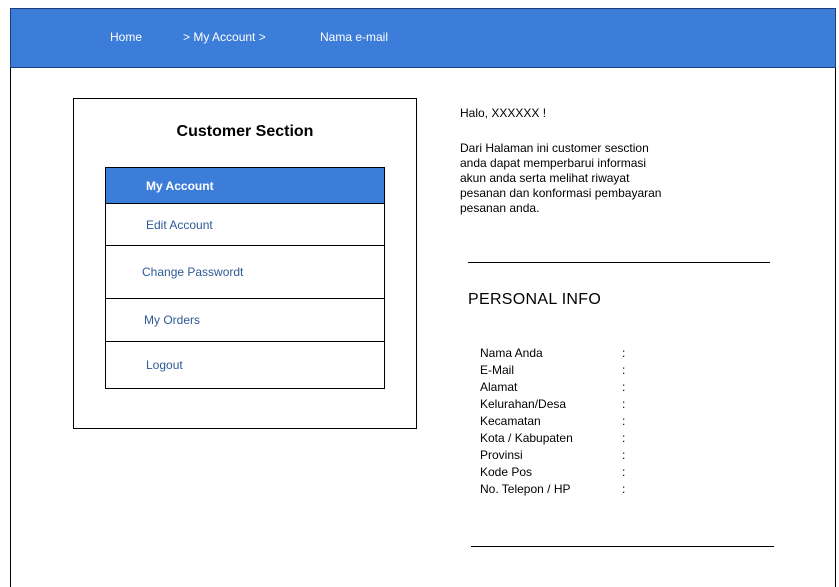 This screenshot has height=587, width=839. I want to click on personal-info-title: PERSONAL INFO, so click(535, 299).